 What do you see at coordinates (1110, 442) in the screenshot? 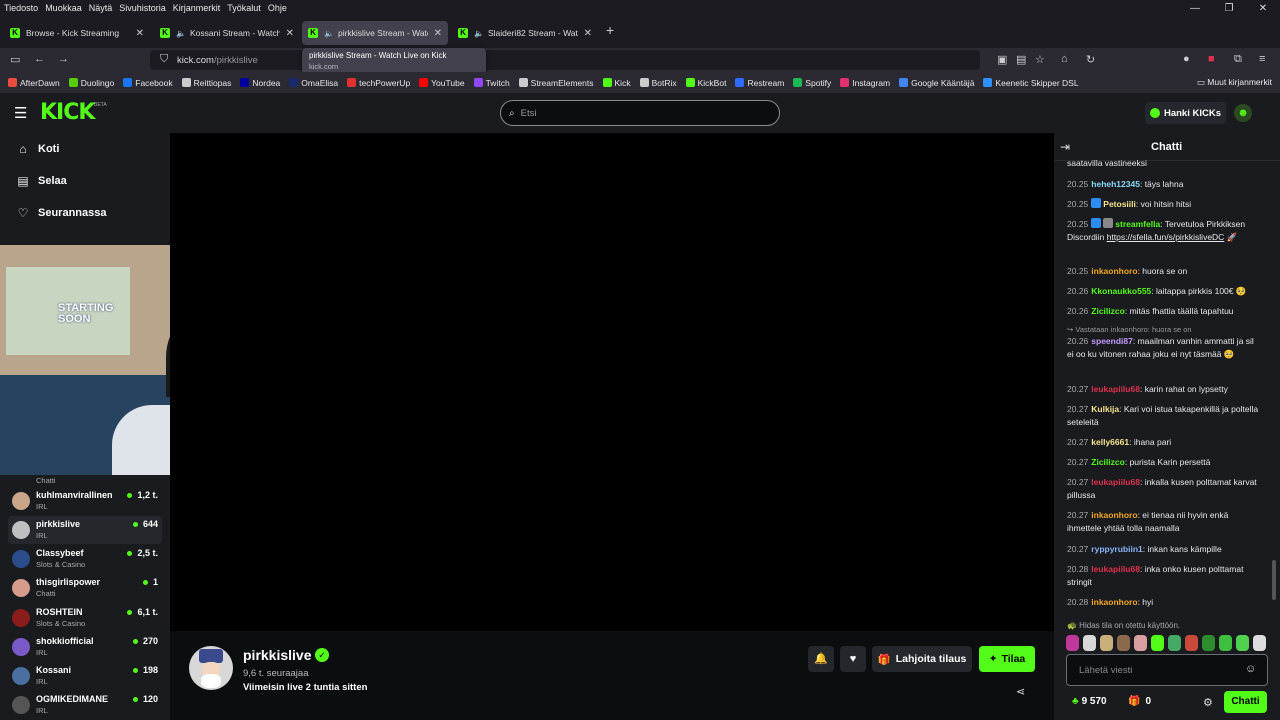
I see `message-user: kelly6661` at bounding box center [1110, 442].